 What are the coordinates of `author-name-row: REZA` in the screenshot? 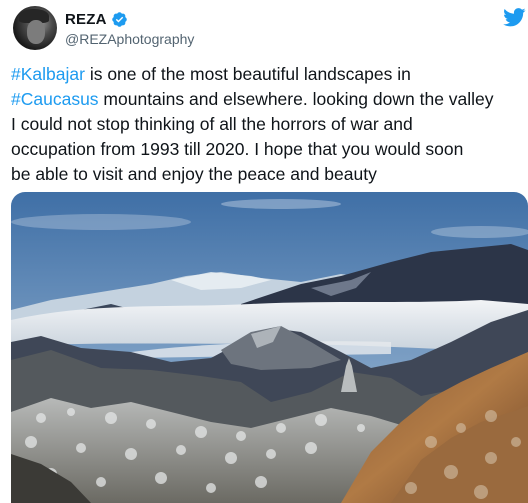 It's located at (96, 19).